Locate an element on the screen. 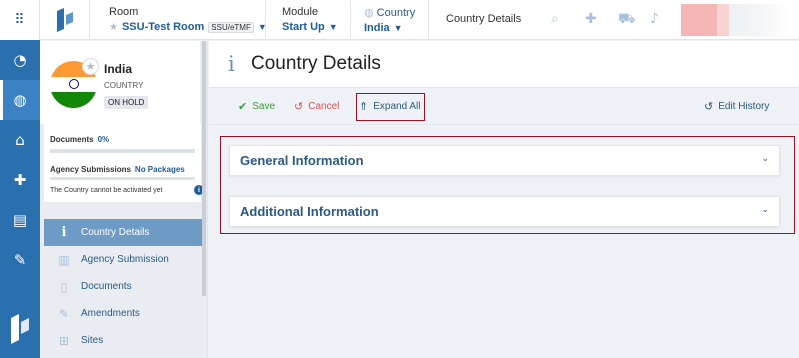 The height and width of the screenshot is (358, 799). undo-icon: ↺ is located at coordinates (299, 106).